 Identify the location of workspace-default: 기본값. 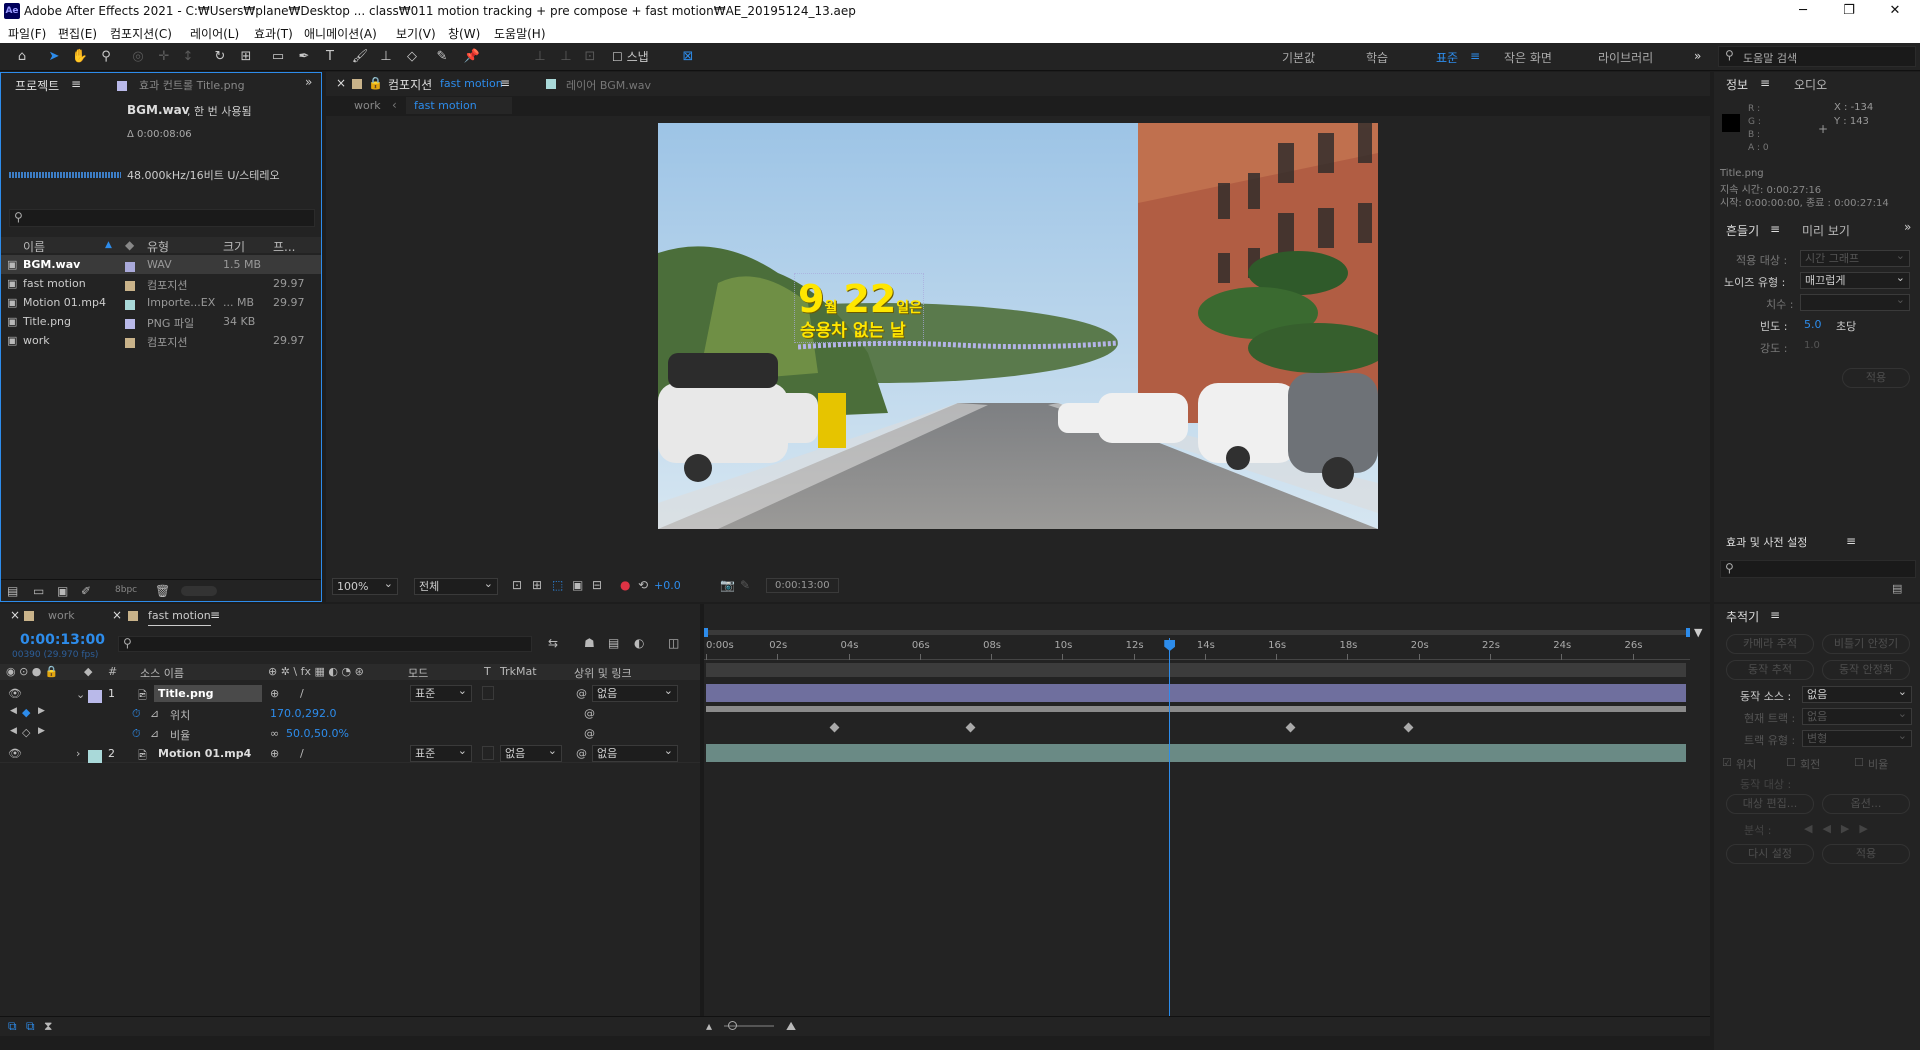
(1298, 57).